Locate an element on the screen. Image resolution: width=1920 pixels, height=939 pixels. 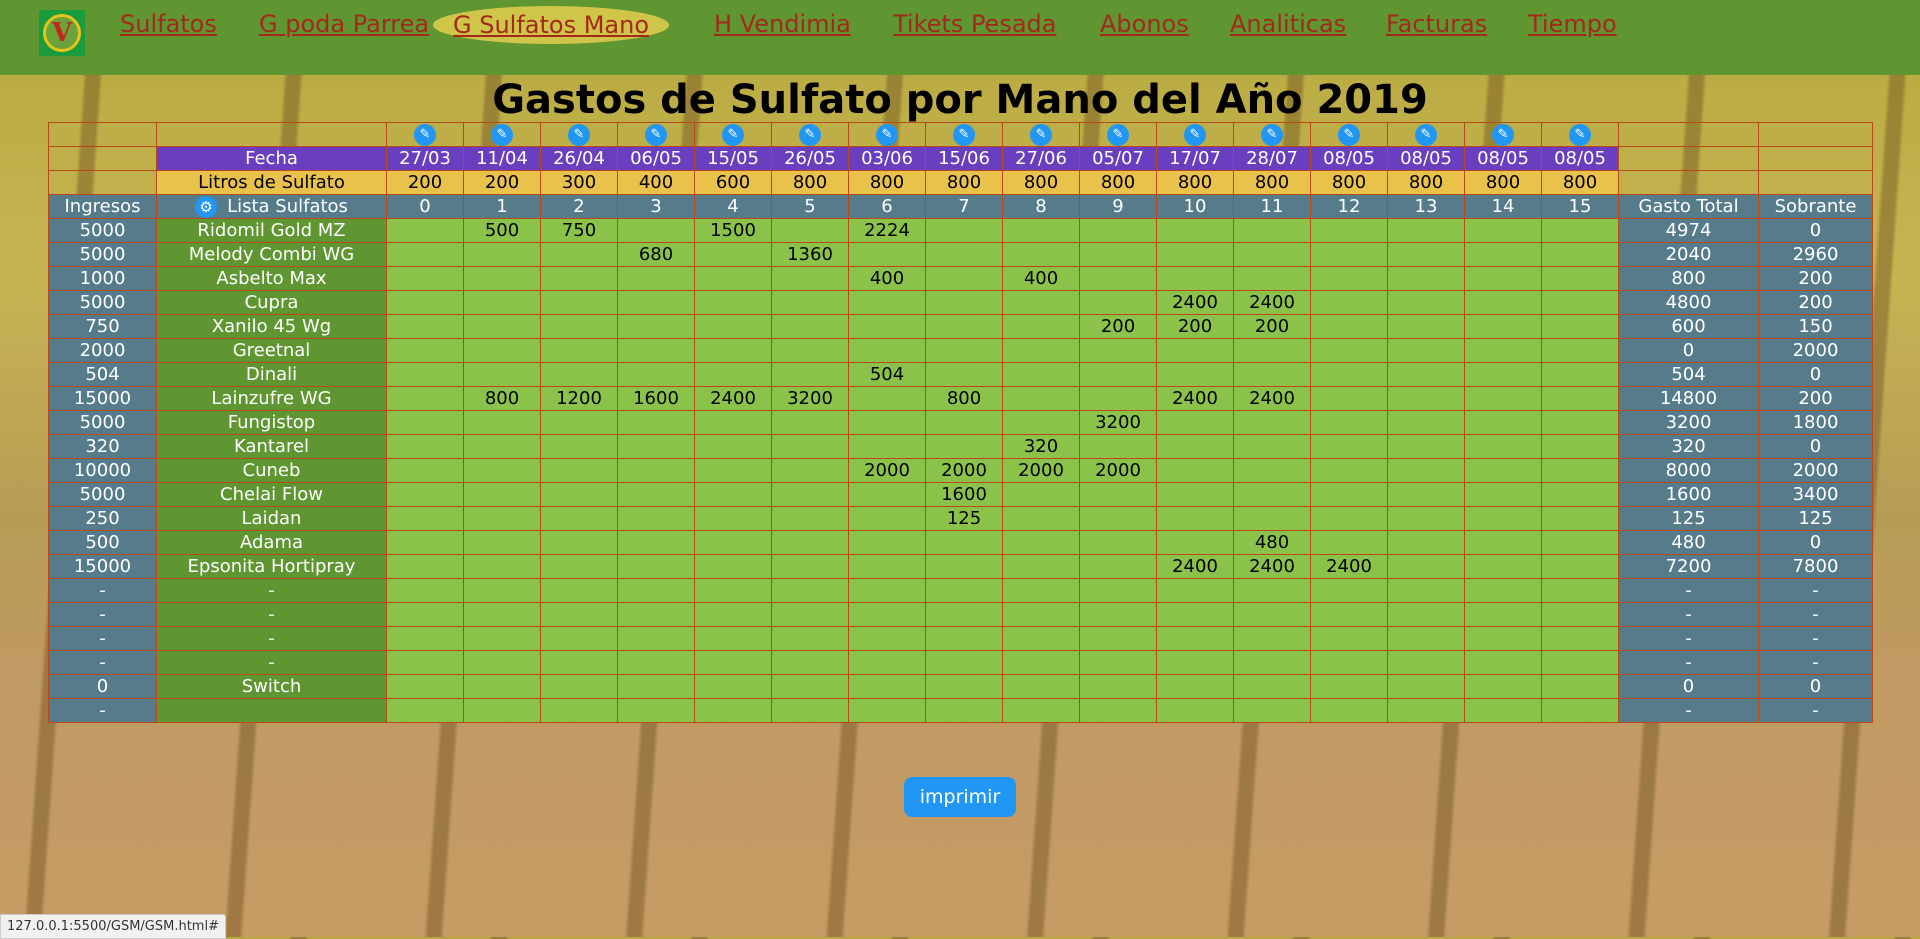
print-button: imprimir is located at coordinates (960, 797).